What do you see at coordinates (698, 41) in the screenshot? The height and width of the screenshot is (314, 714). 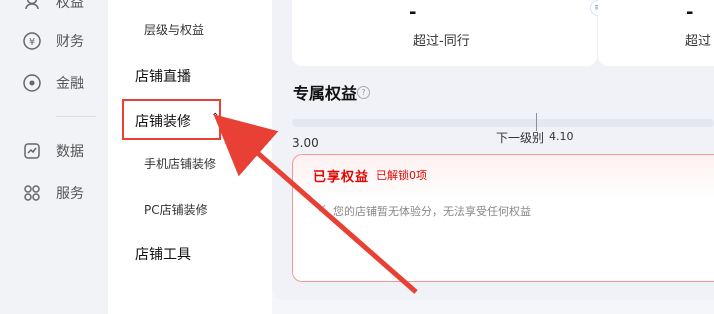 I see `stat-label-b: 超过` at bounding box center [698, 41].